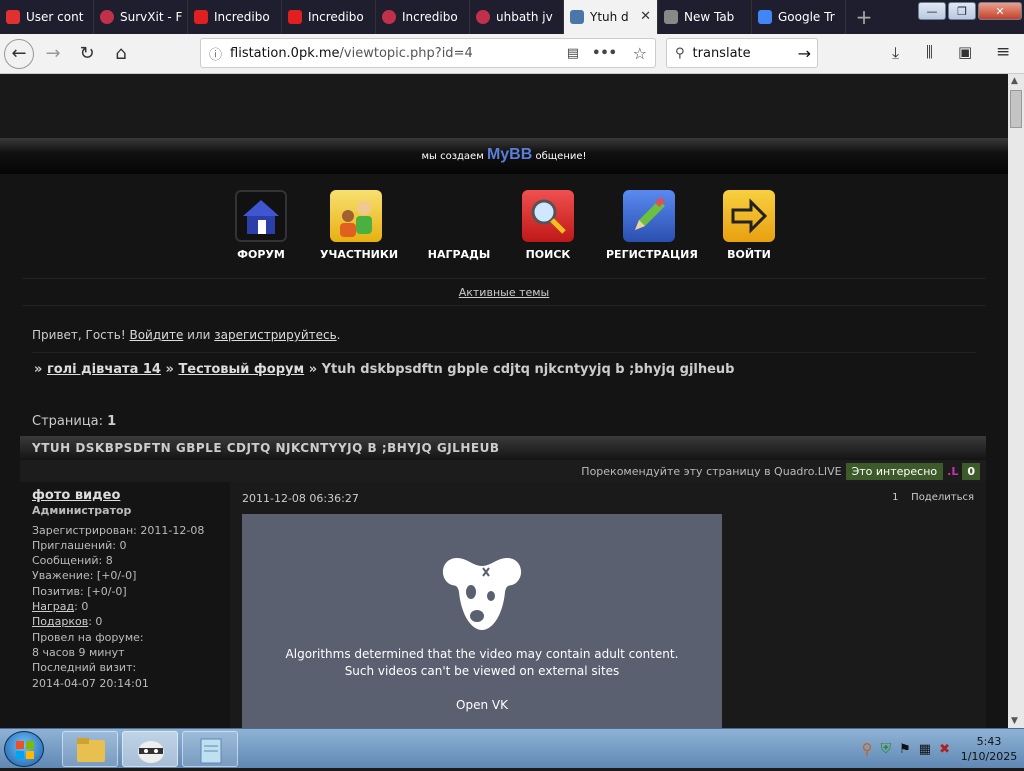 The width and height of the screenshot is (1024, 771). What do you see at coordinates (604, 53) in the screenshot?
I see `page-actions-icon: •••` at bounding box center [604, 53].